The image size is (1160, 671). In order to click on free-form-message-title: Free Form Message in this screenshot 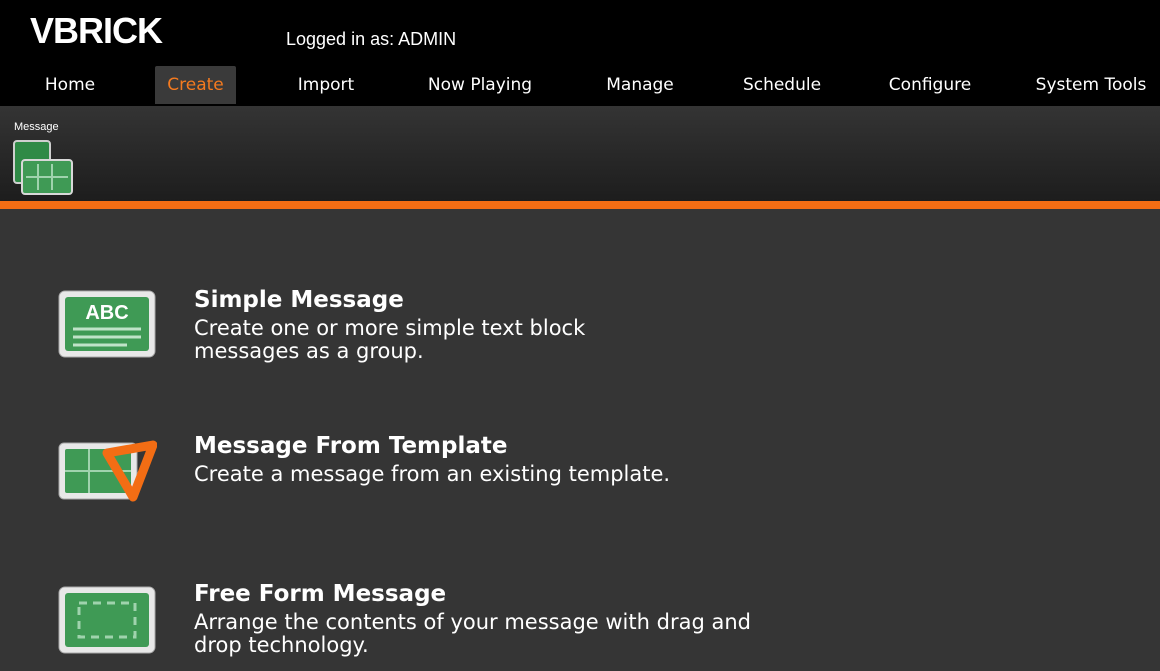, I will do `click(320, 594)`.